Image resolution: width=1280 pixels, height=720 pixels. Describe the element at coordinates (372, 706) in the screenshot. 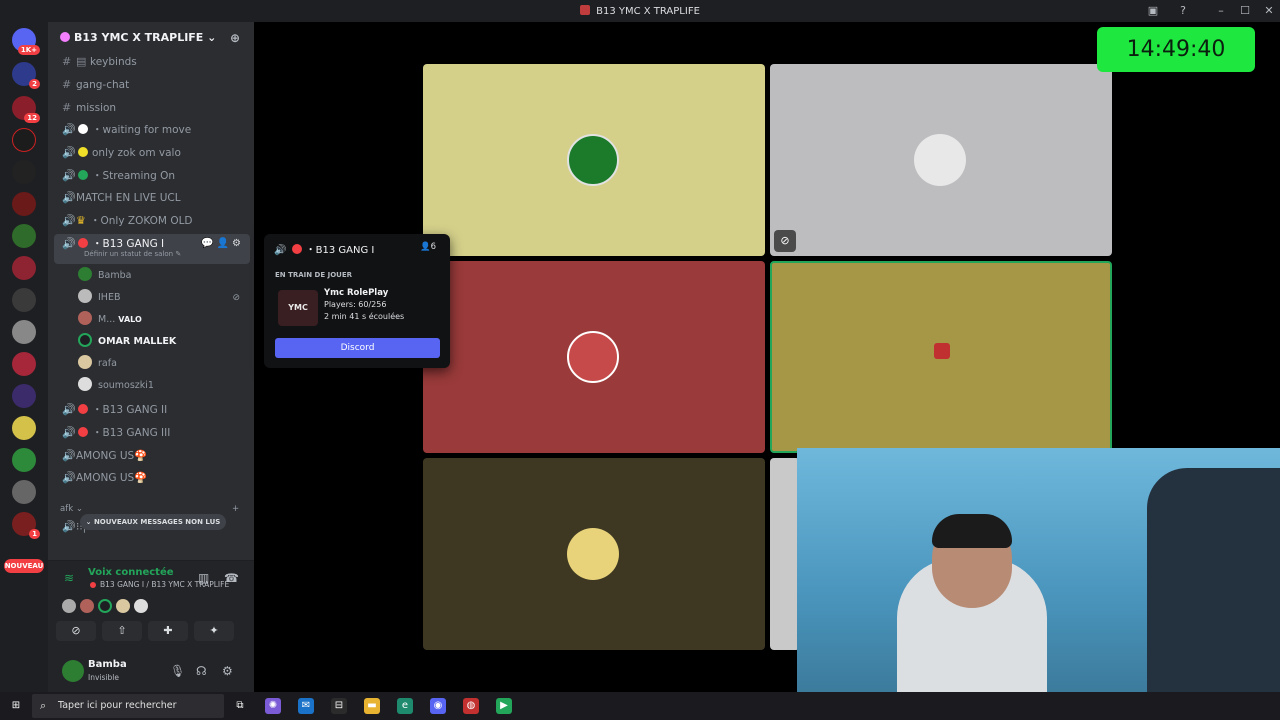

I see `file-explorer-icon: ▬` at that location.